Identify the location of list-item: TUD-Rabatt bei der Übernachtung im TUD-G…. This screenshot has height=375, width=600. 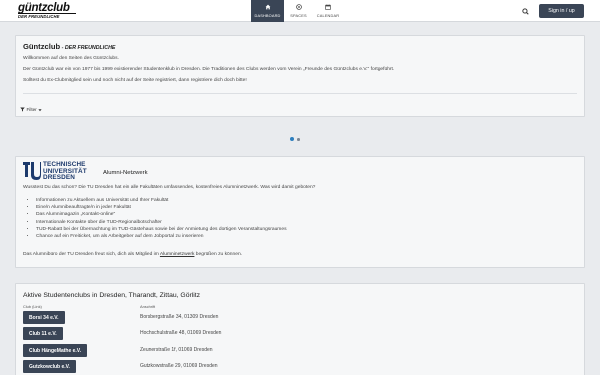
(161, 229).